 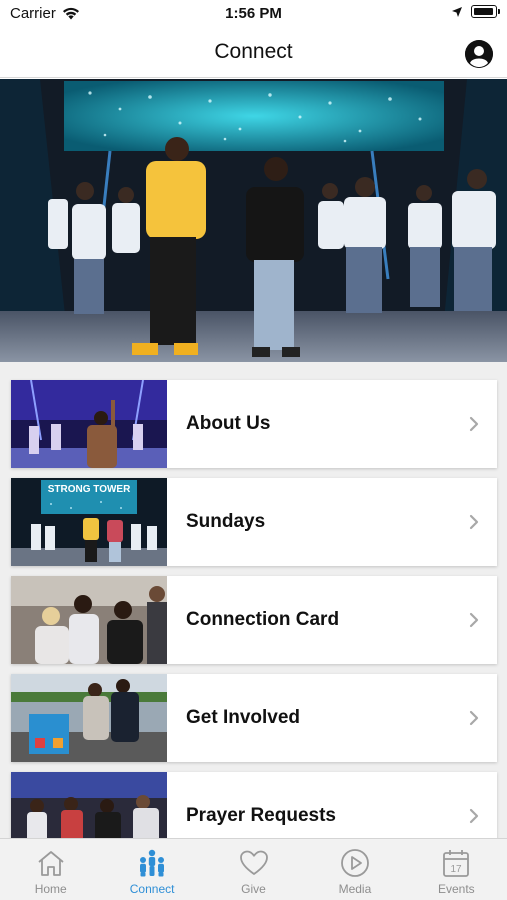 What do you see at coordinates (89, 424) in the screenshot?
I see `about-us-thumbnail` at bounding box center [89, 424].